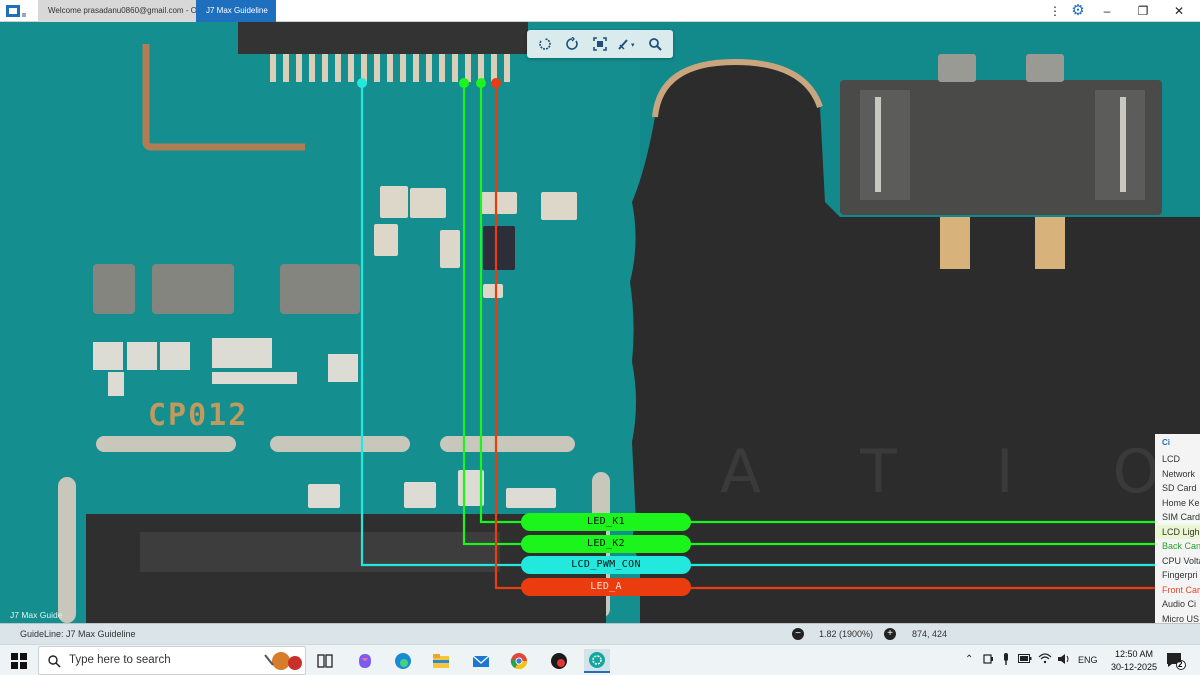 This screenshot has width=1200, height=675. I want to click on windows-start-icon, so click(19, 661).